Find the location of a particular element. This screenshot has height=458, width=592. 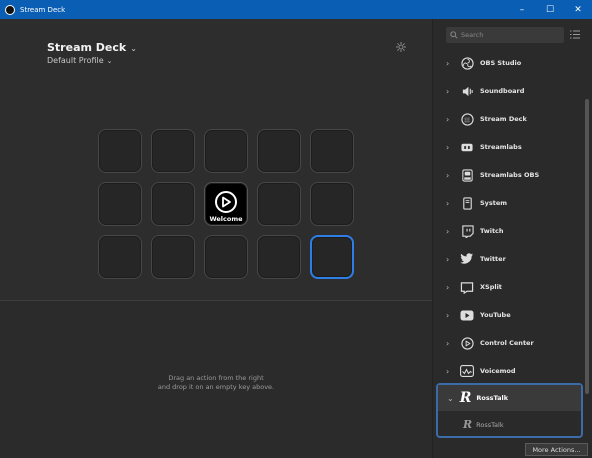

streamlabs-obs-icon is located at coordinates (467, 175).